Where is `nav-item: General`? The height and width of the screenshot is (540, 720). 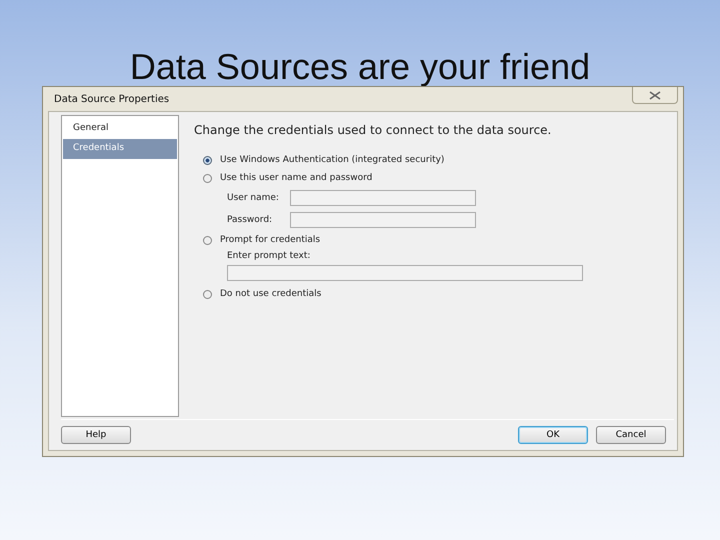 nav-item: General is located at coordinates (120, 129).